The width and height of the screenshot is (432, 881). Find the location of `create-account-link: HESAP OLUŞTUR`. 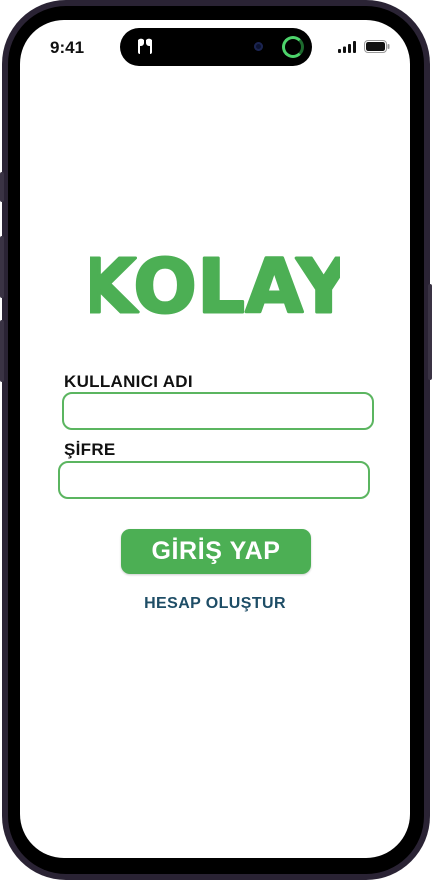

create-account-link: HESAP OLUŞTUR is located at coordinates (215, 604).